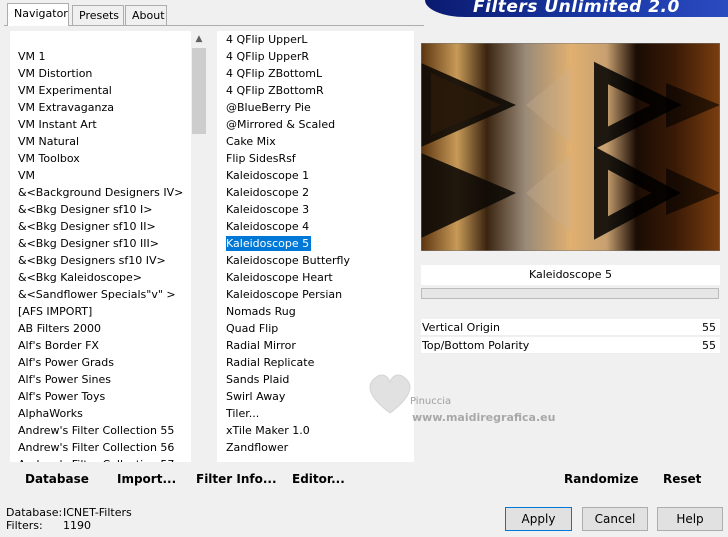 Image resolution: width=728 pixels, height=537 pixels. What do you see at coordinates (104, 277) in the screenshot?
I see `category-item: &<Bkg Kaleidoscope>` at bounding box center [104, 277].